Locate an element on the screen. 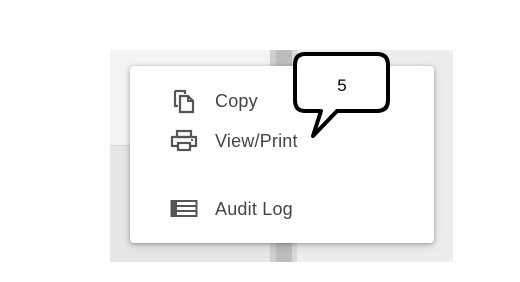  menu-item-label: Audit Log is located at coordinates (254, 208).